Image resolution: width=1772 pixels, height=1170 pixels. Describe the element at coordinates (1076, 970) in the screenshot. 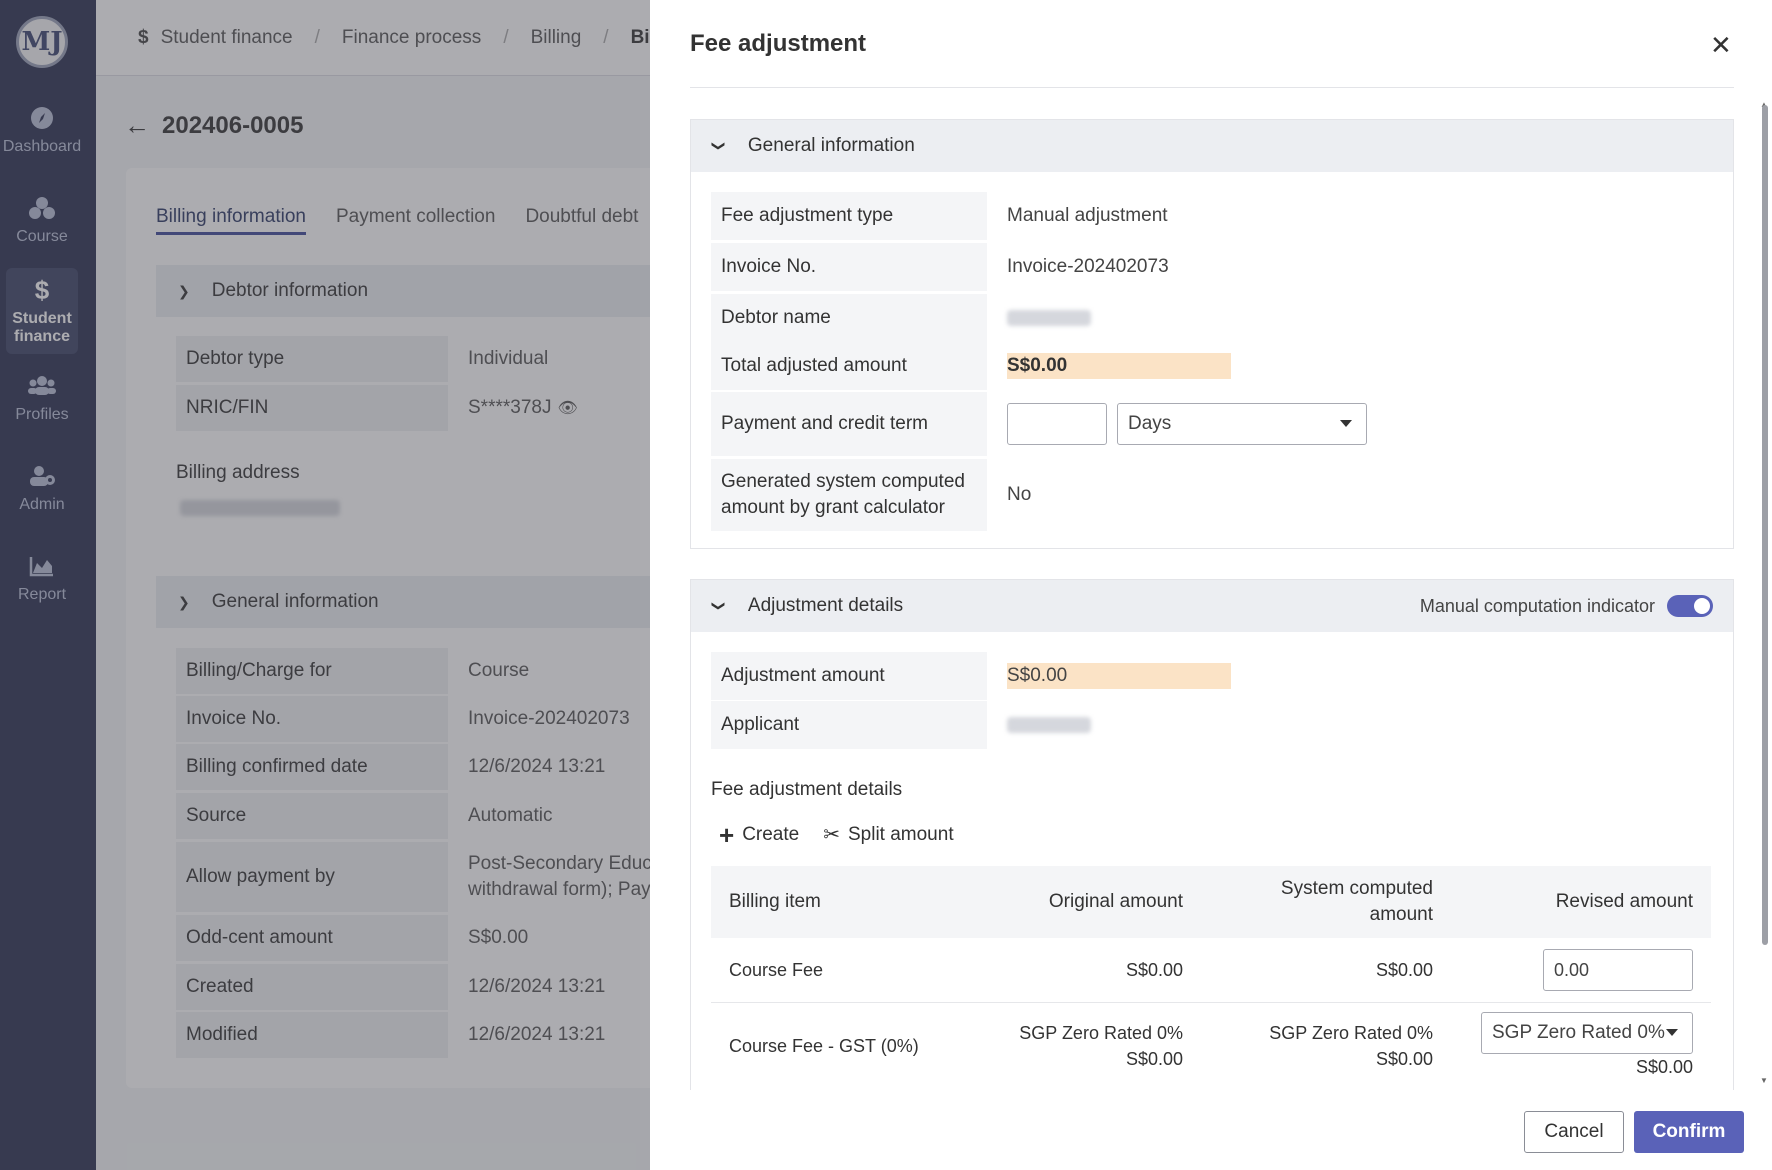

I see `original-amount-cell: S$0.00` at that location.